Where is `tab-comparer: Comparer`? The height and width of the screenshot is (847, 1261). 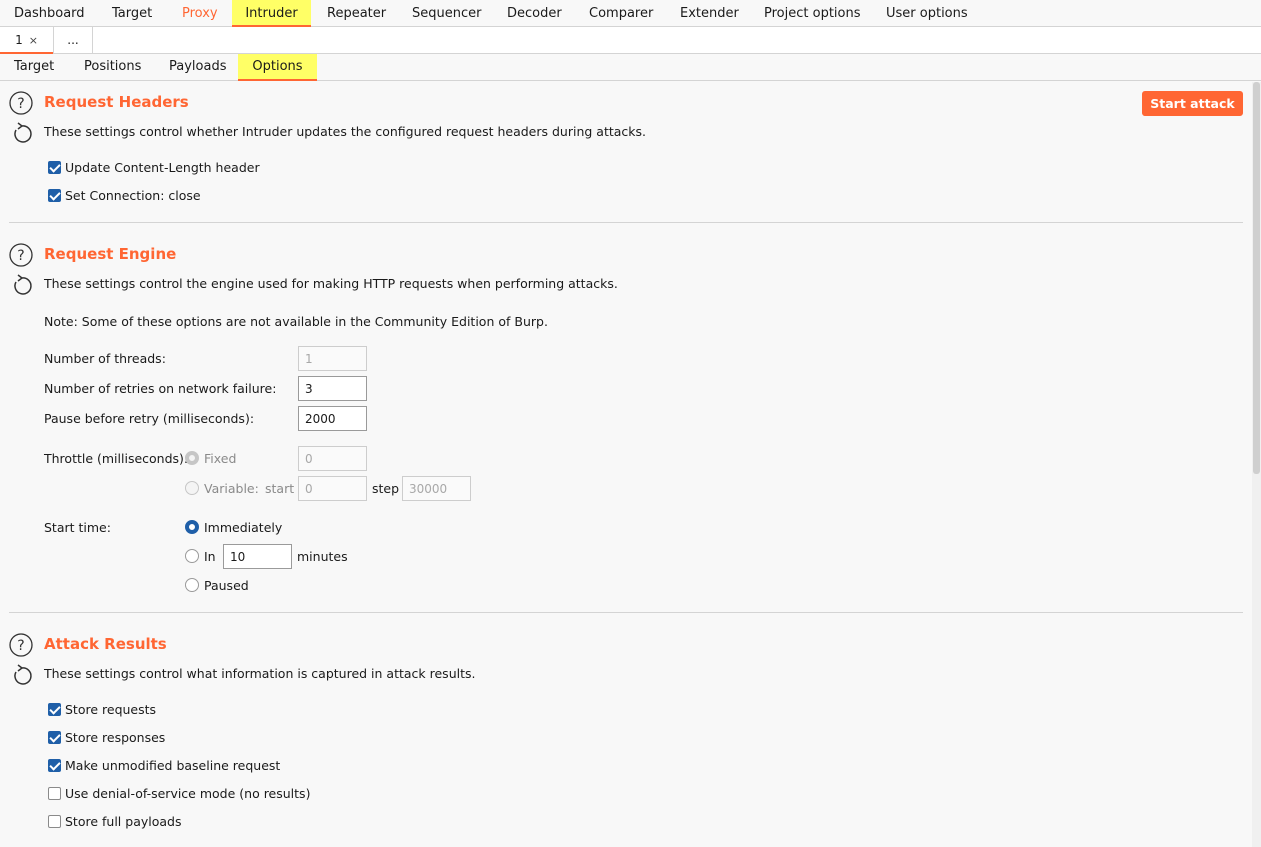 tab-comparer: Comparer is located at coordinates (621, 13).